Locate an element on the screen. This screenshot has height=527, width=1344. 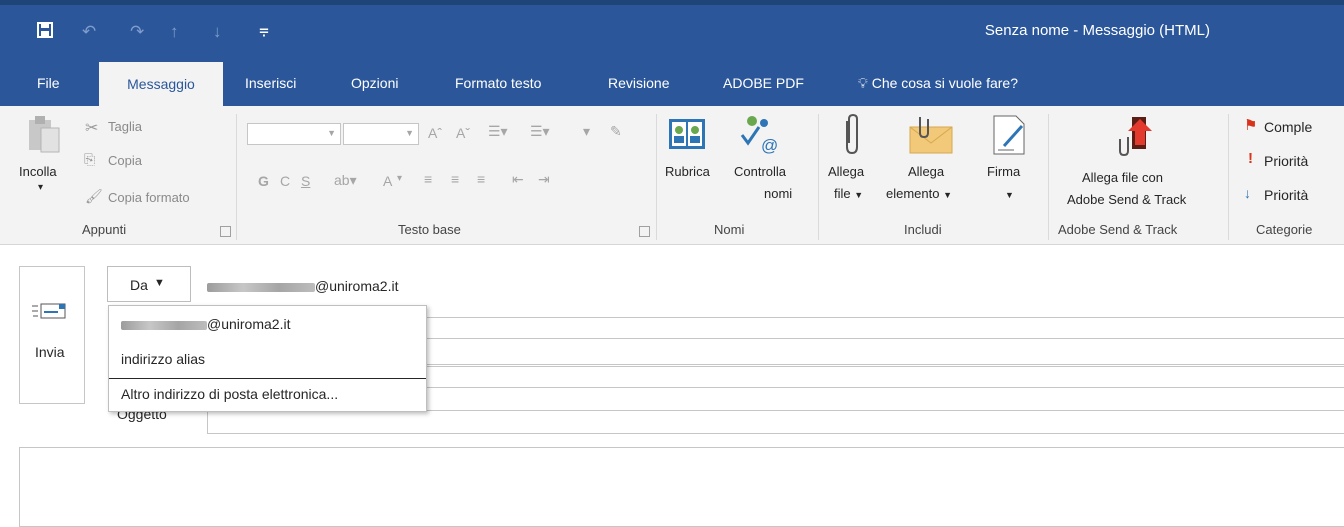
send-label: Invia is located at coordinates (50, 352).